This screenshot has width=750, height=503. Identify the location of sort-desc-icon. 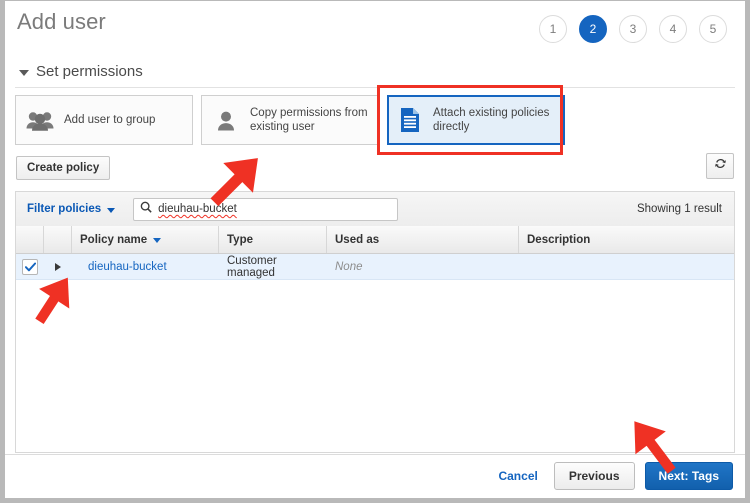
(157, 240).